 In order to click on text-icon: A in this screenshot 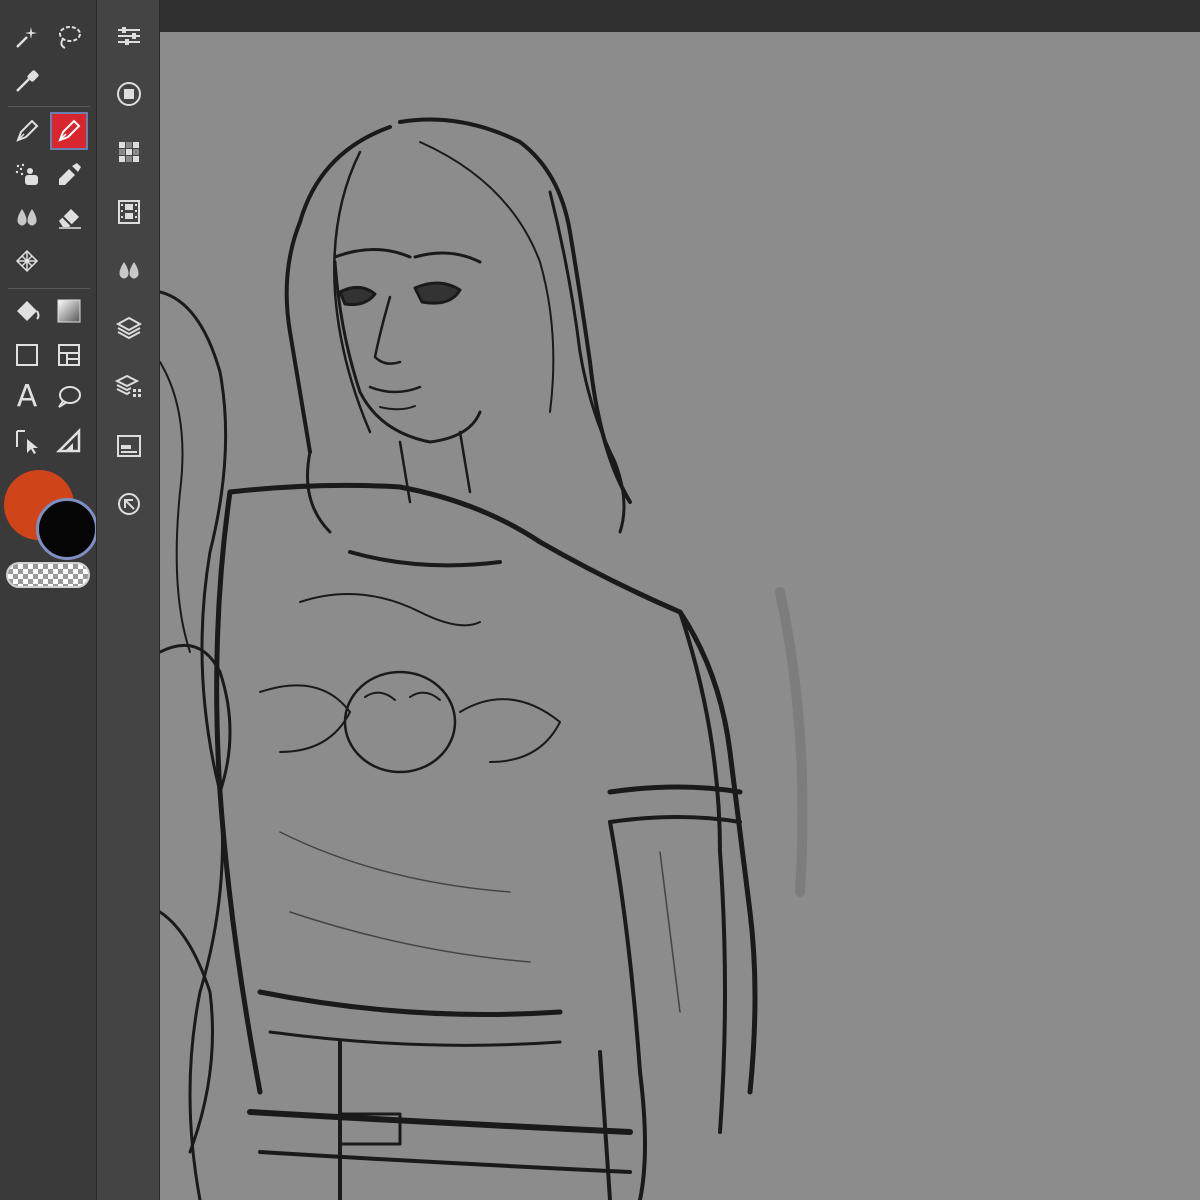, I will do `click(27, 397)`.